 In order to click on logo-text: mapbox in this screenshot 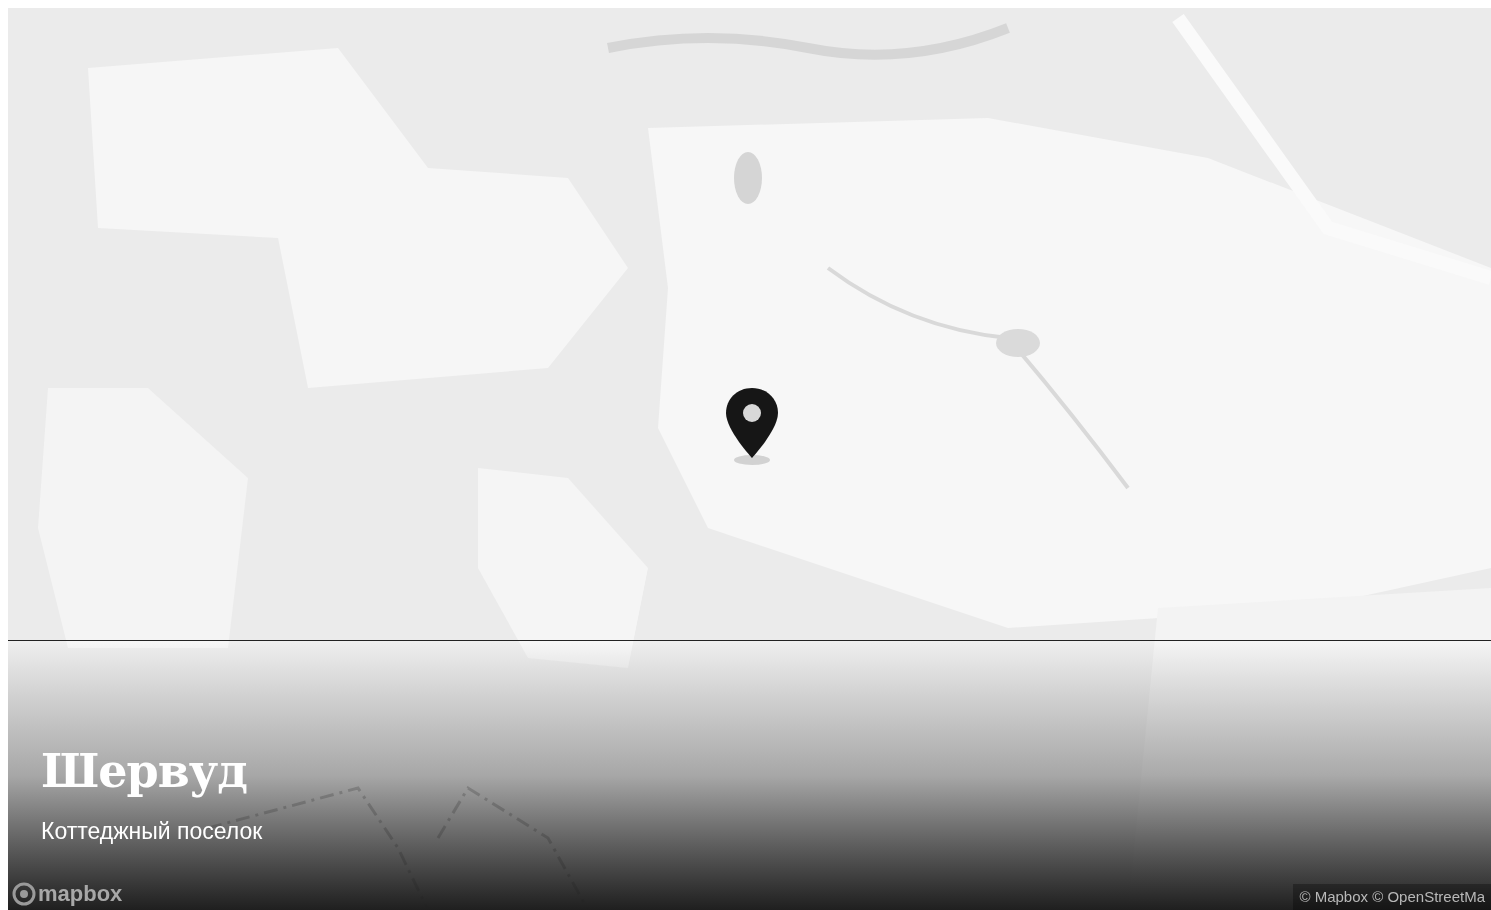, I will do `click(80, 894)`.